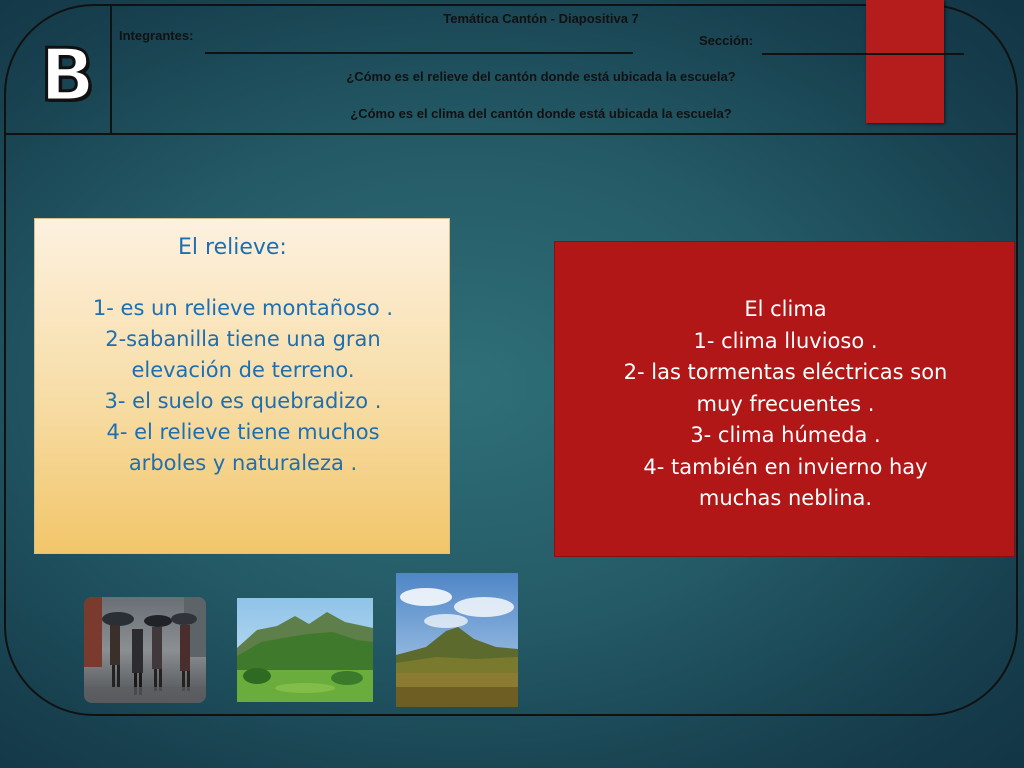 This screenshot has width=1024, height=768. Describe the element at coordinates (541, 18) in the screenshot. I see `slide-title: Temática Cantón - Diapositiva 7` at that location.